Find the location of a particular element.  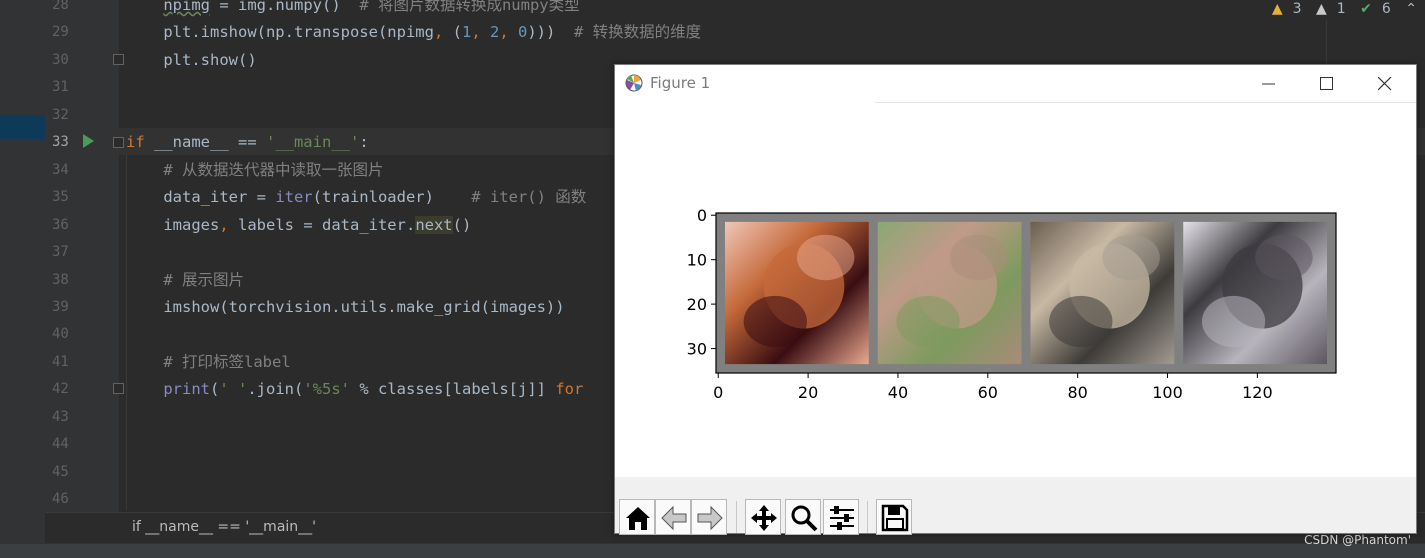

save-button is located at coordinates (894, 517).